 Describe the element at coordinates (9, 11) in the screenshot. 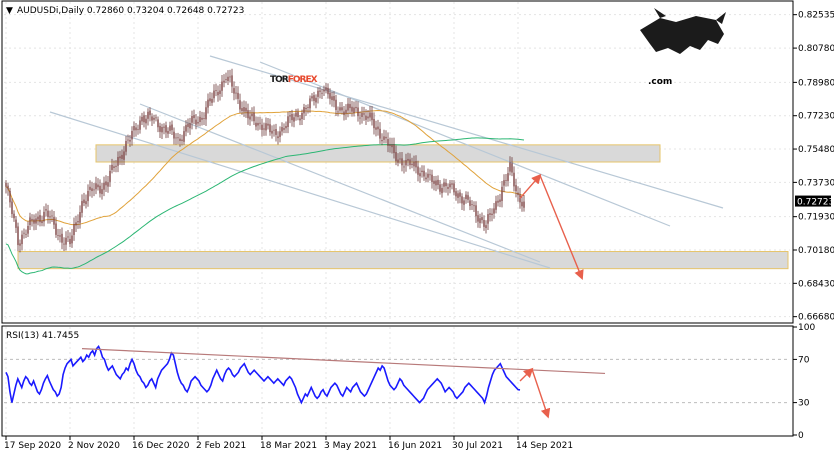

I see `symbol-marker: ▼` at that location.